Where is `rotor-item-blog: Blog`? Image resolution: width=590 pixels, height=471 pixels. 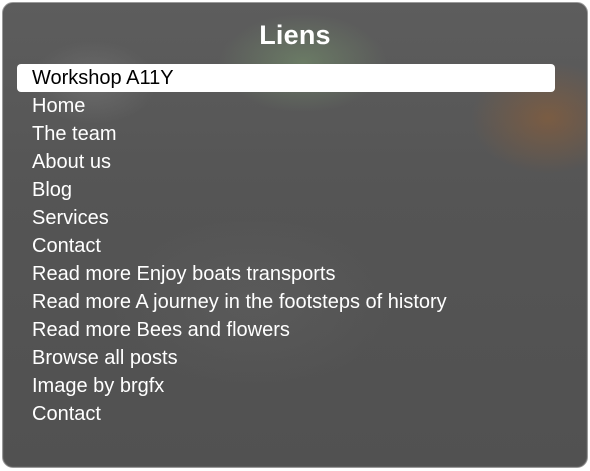
rotor-item-blog: Blog is located at coordinates (286, 190).